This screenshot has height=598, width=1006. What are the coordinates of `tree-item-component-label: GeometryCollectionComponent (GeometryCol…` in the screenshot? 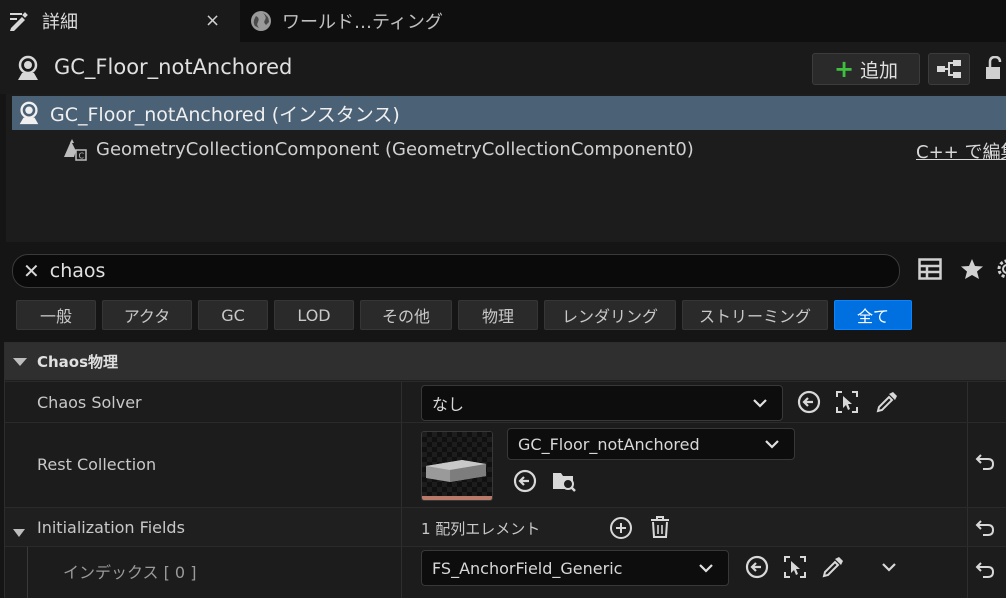 It's located at (395, 149).